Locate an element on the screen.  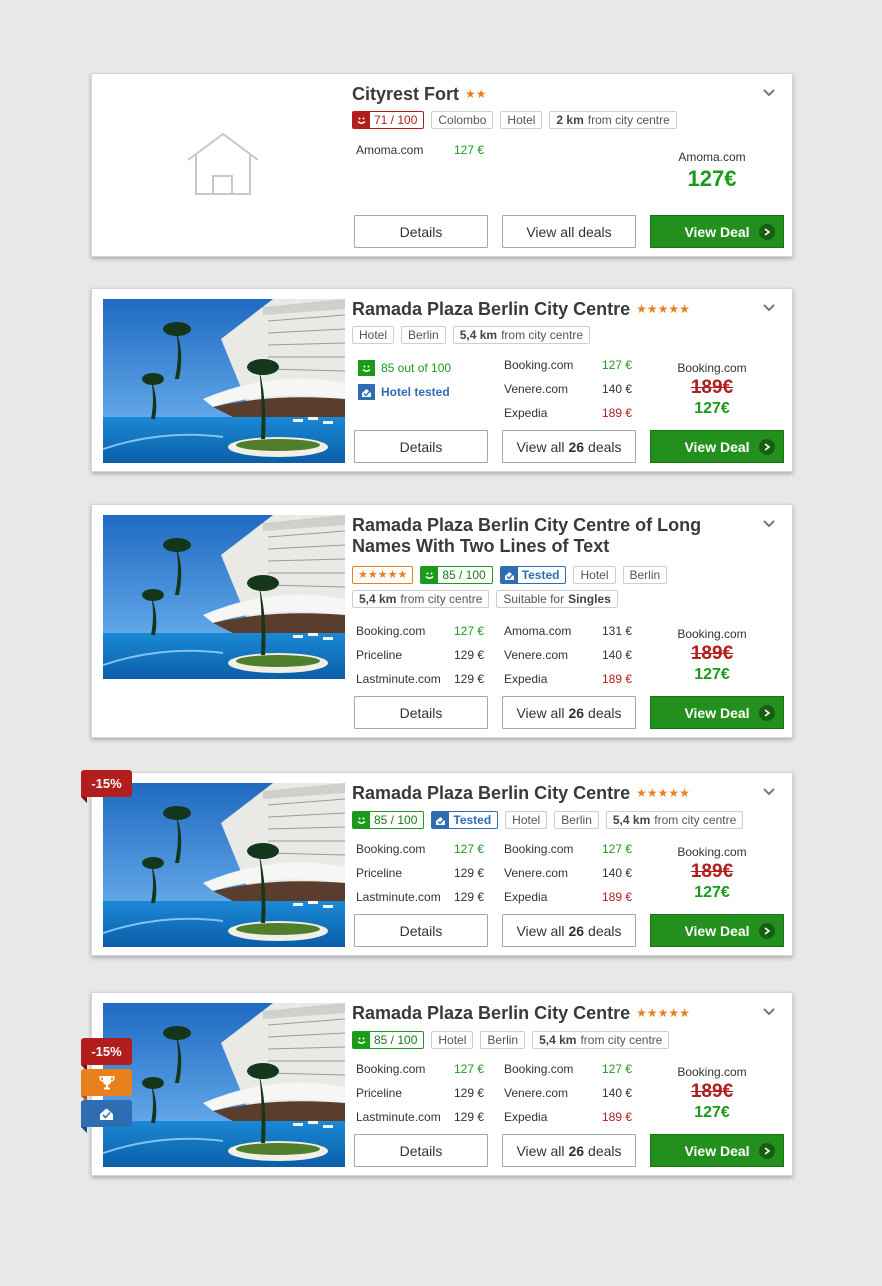
tested-ribbon is located at coordinates (106, 1116).